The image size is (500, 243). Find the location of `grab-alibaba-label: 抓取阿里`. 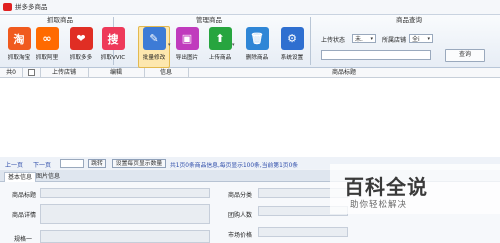

grab-alibaba-label: 抓取阿里 is located at coordinates (47, 58).